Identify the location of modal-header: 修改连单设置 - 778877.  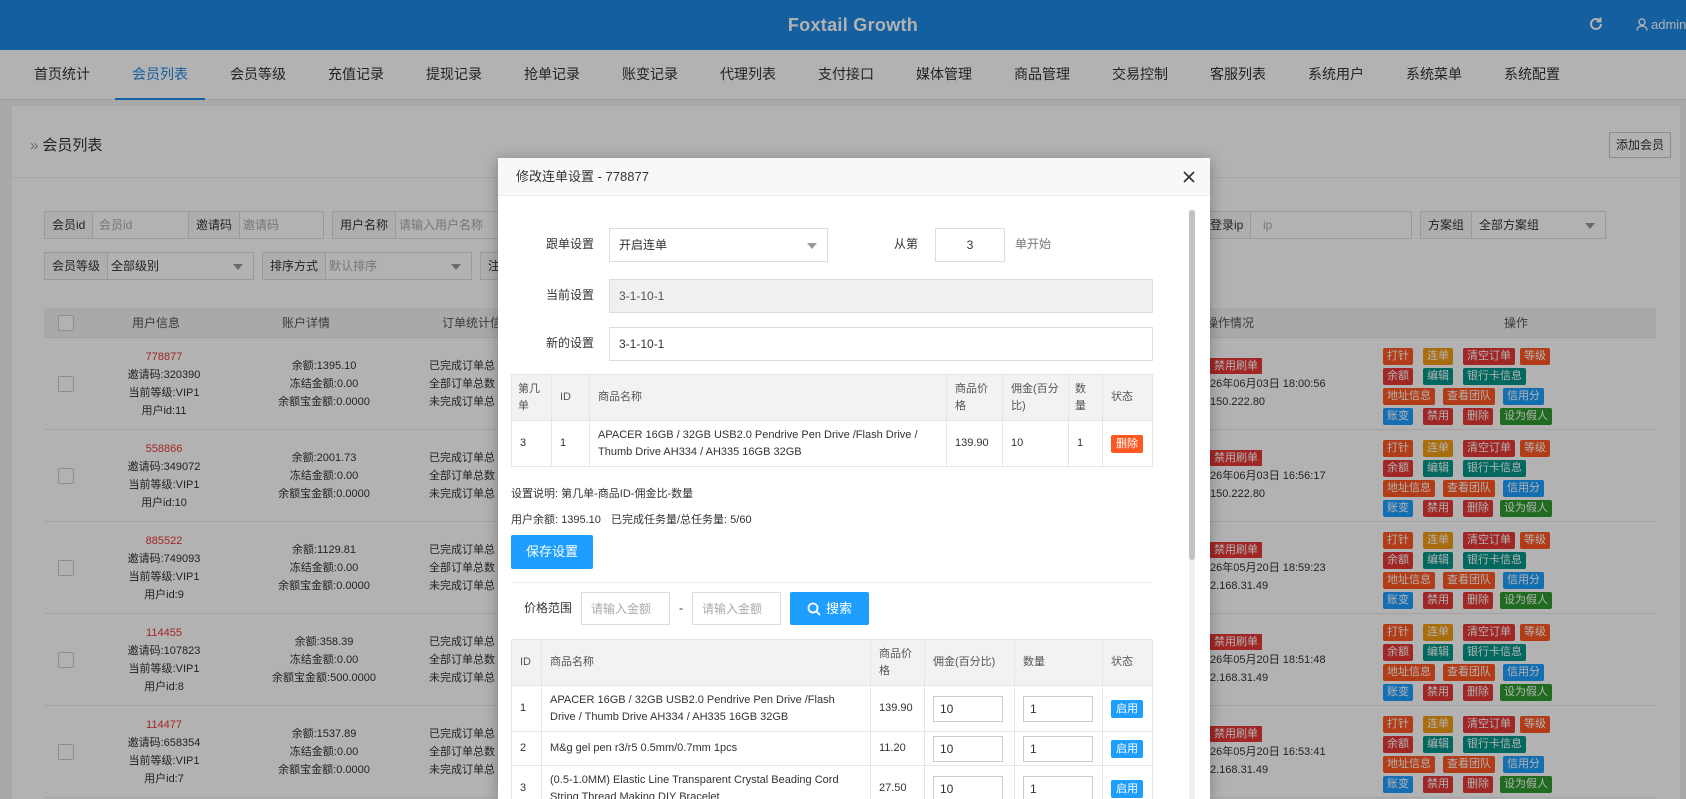
(854, 177).